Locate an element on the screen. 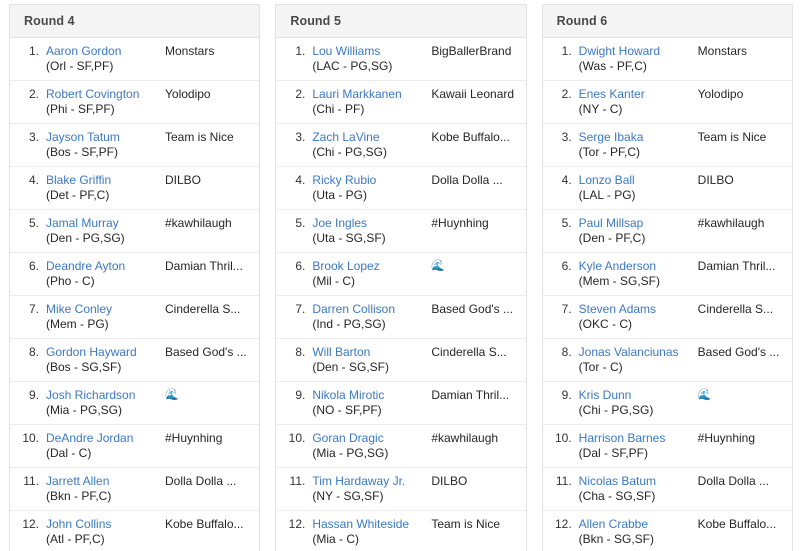 Image resolution: width=802 pixels, height=551 pixels. player-name-link: Jamal Murray is located at coordinates (105, 223).